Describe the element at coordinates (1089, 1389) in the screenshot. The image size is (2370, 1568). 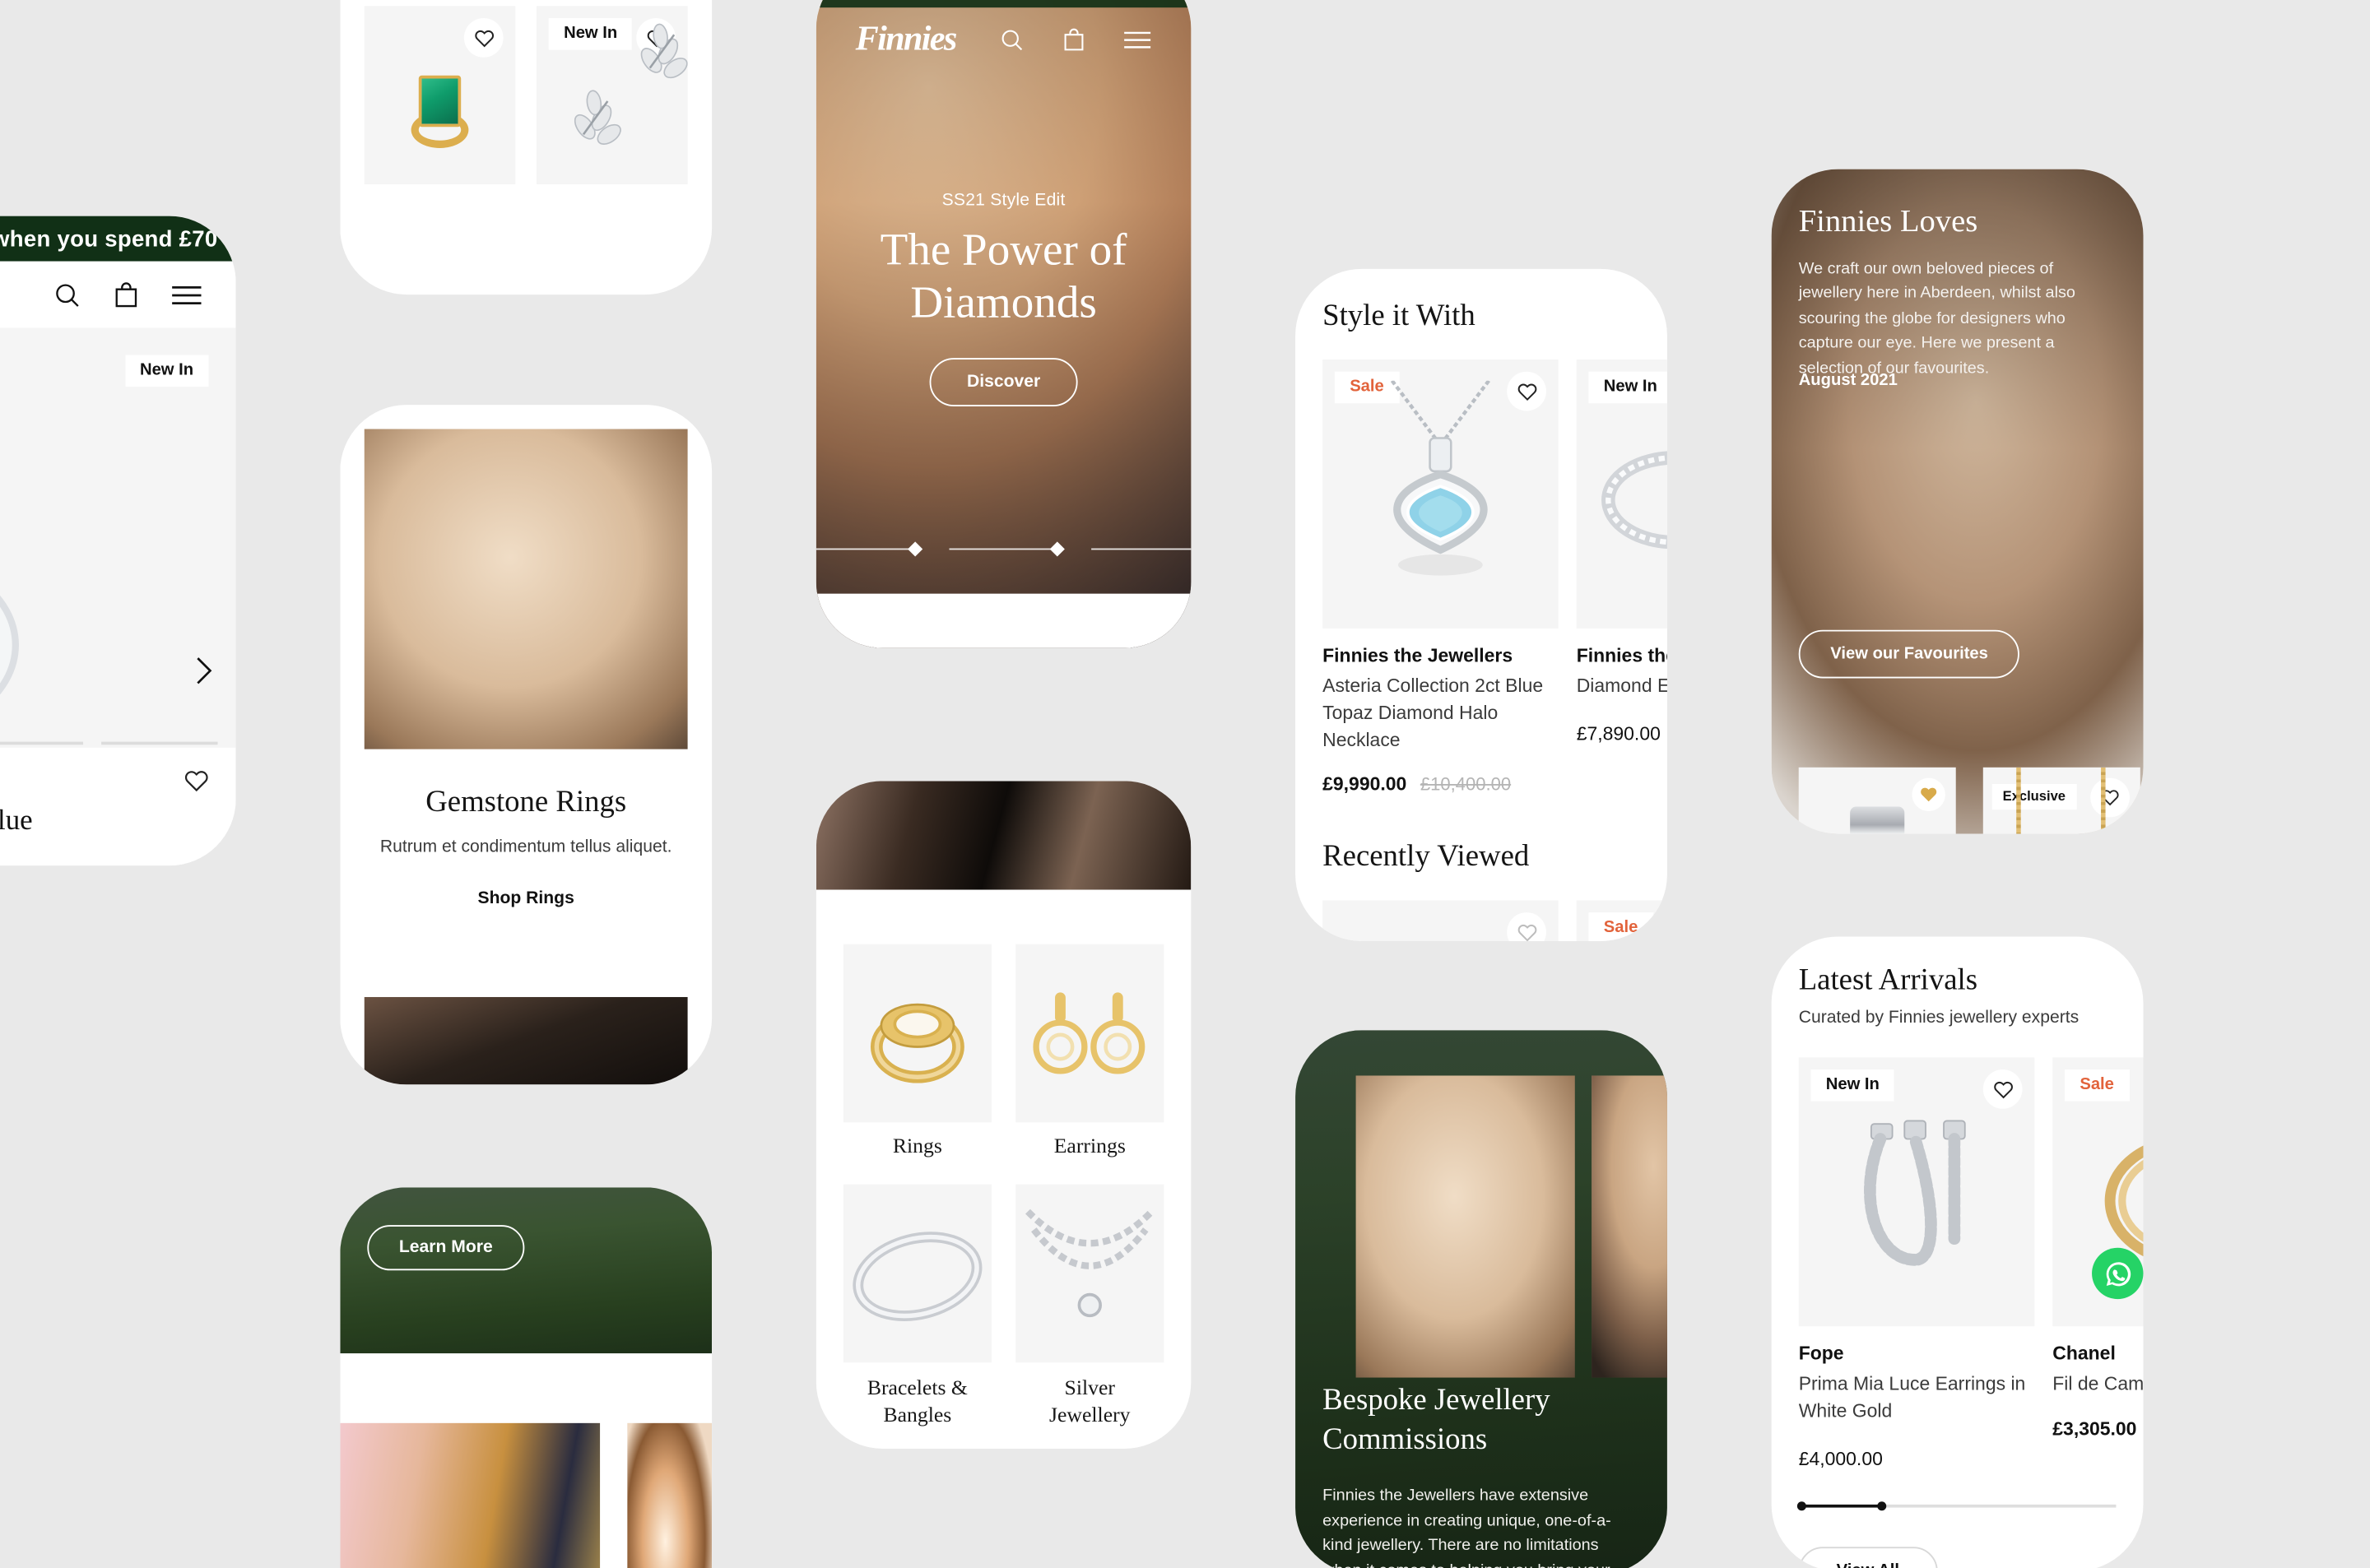
I see `category-label: Silver` at that location.